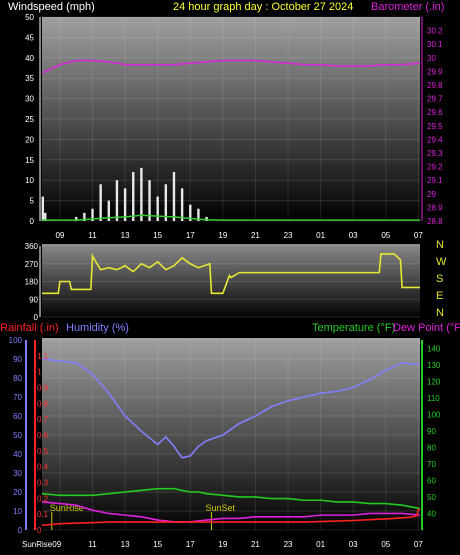  What do you see at coordinates (29, 119) in the screenshot?
I see `wind-tick-label: 25` at bounding box center [29, 119].